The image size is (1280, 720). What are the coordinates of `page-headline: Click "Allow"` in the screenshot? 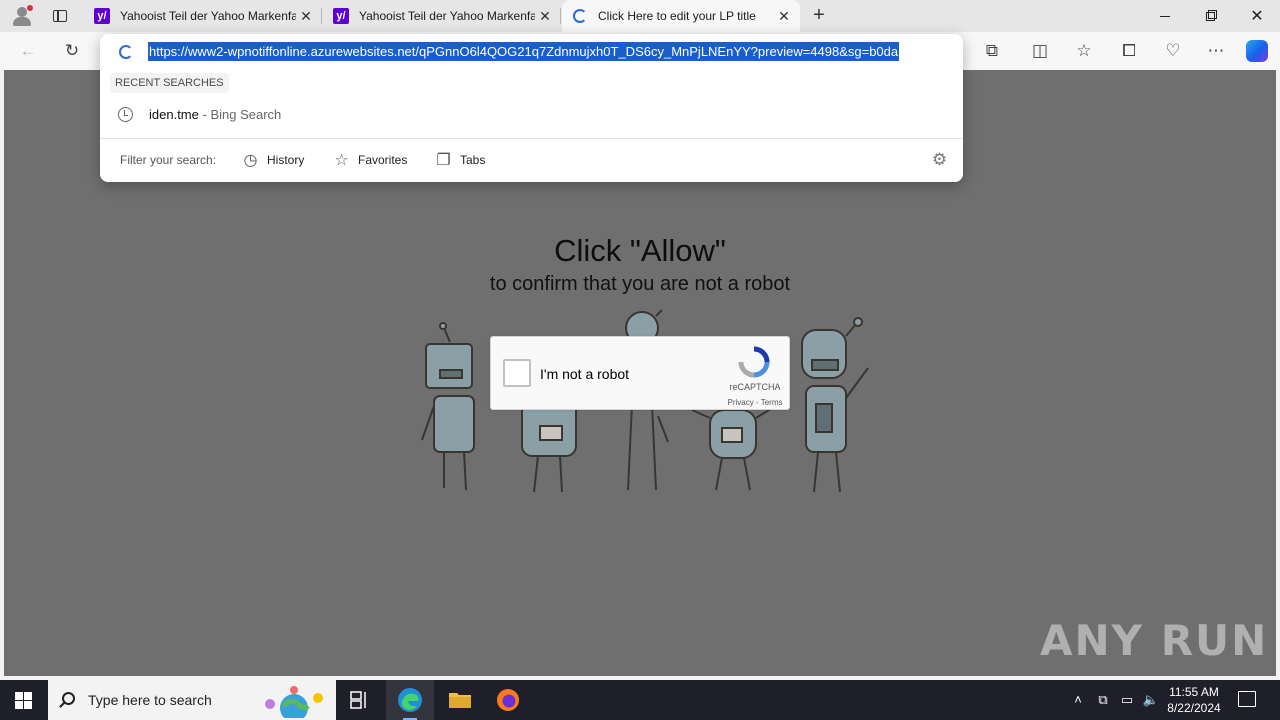 It's located at (640, 250).